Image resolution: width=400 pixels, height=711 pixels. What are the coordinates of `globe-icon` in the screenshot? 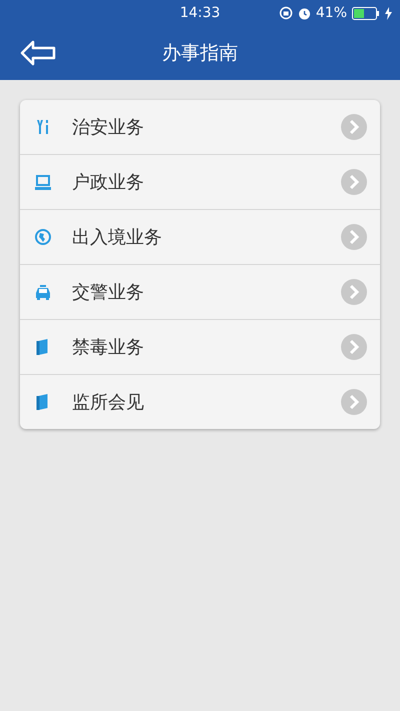 It's located at (43, 237).